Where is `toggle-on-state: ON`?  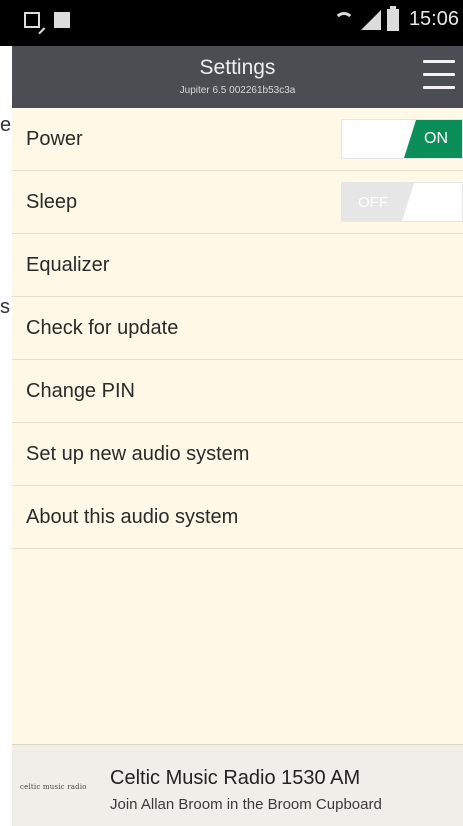
toggle-on-state: ON is located at coordinates (433, 139).